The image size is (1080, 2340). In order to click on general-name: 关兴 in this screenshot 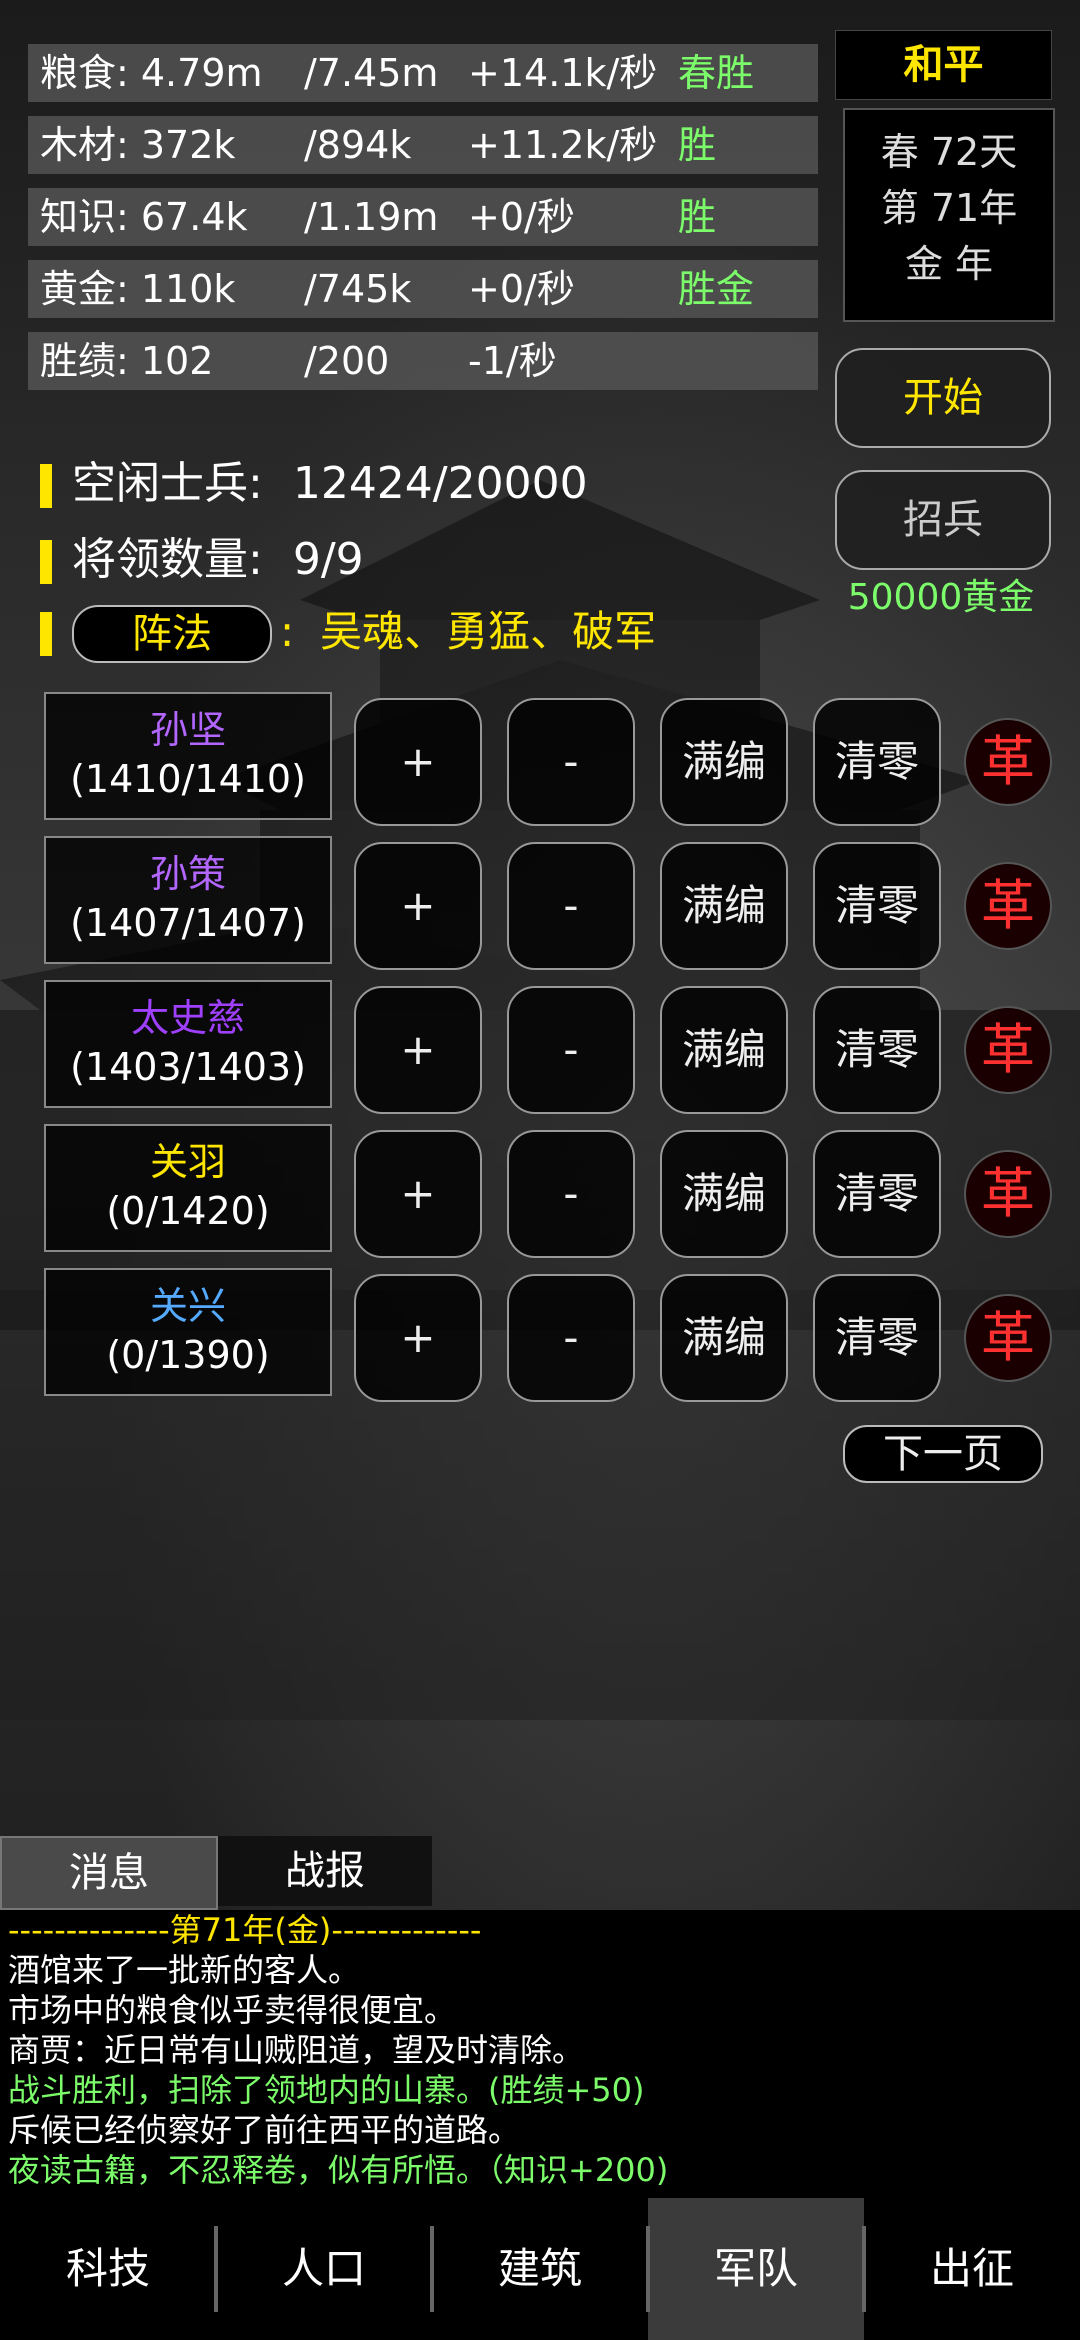, I will do `click(187, 1306)`.